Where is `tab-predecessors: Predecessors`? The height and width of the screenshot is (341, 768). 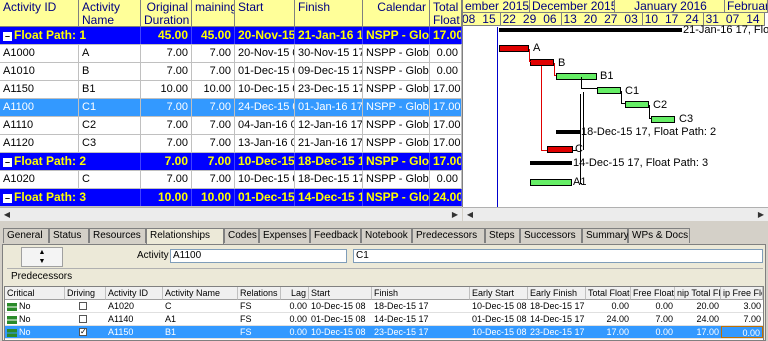 tab-predecessors: Predecessors is located at coordinates (448, 235).